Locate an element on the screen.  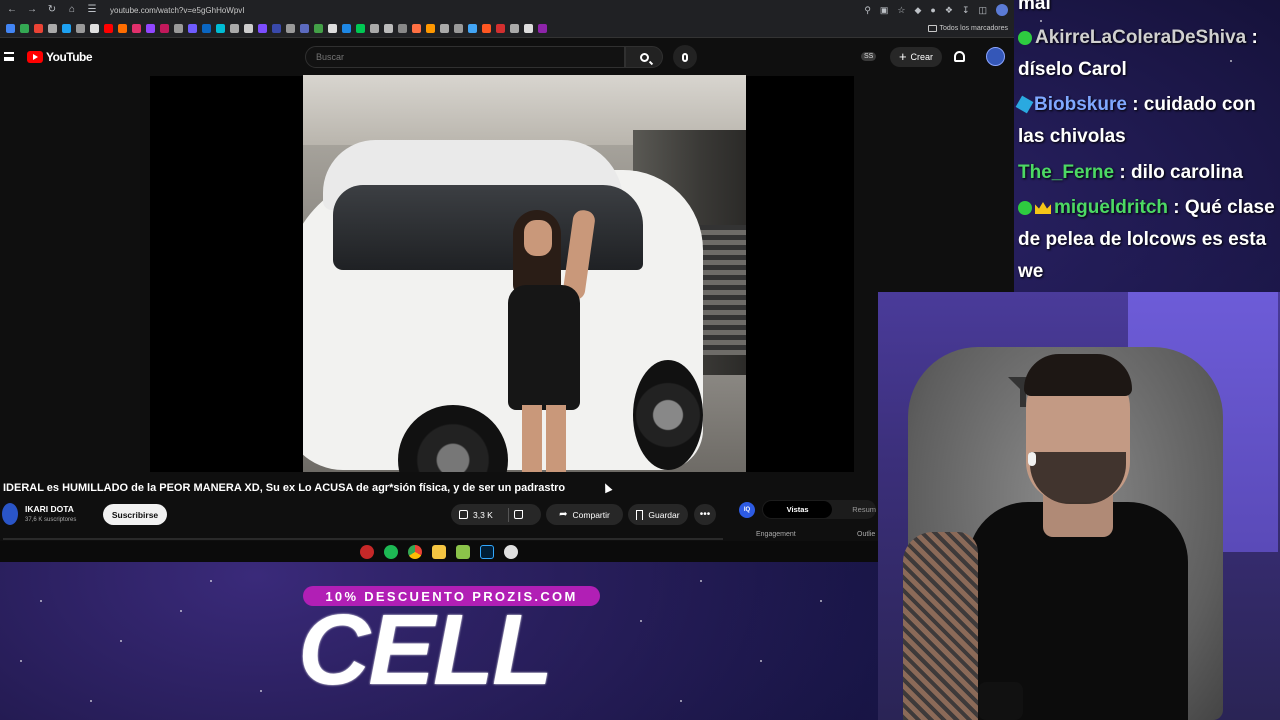
create-button: + Crear is located at coordinates (916, 57).